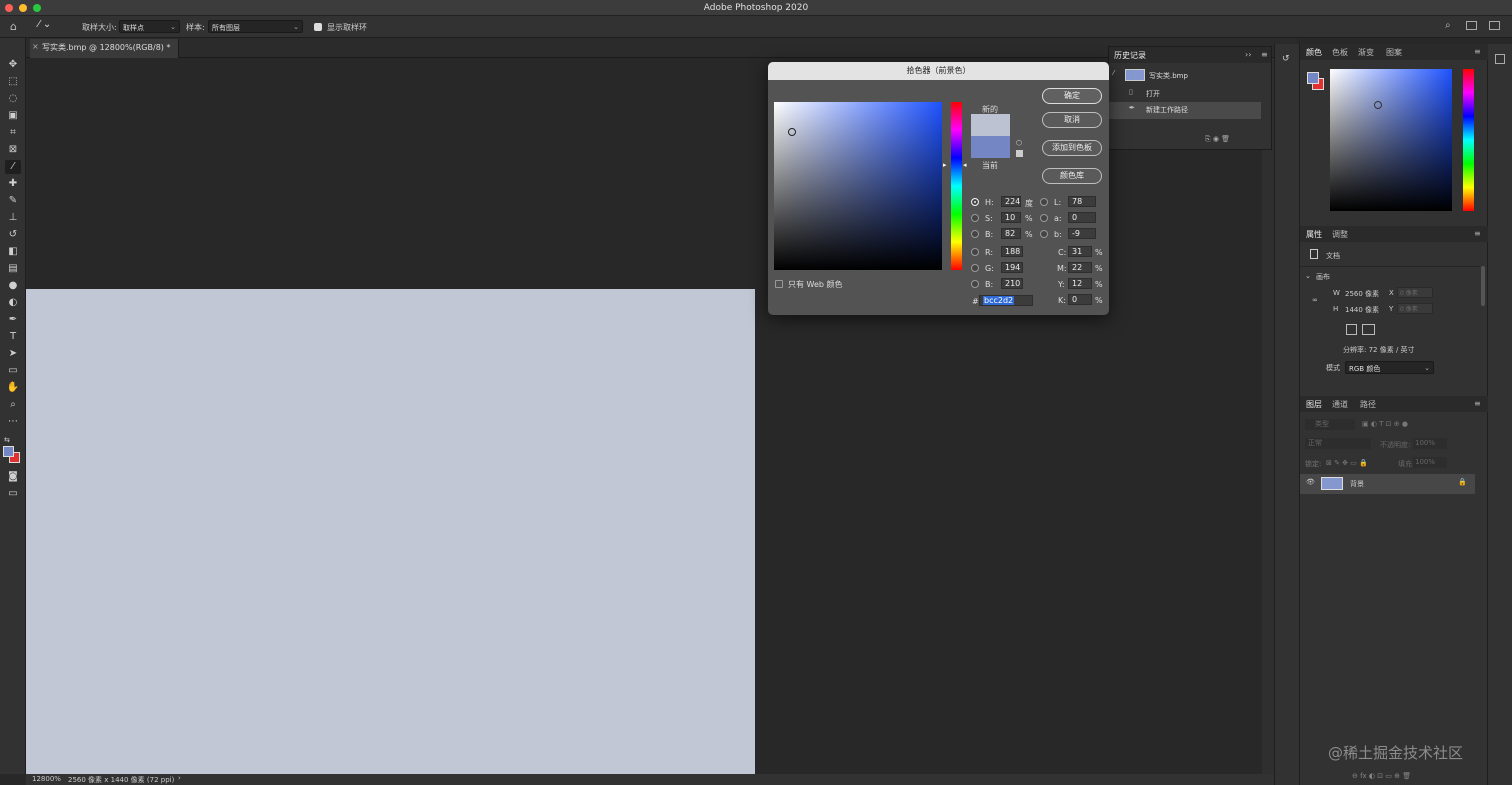 The width and height of the screenshot is (1512, 785). What do you see at coordinates (1500, 59) in the screenshot?
I see `libraries-icon` at bounding box center [1500, 59].